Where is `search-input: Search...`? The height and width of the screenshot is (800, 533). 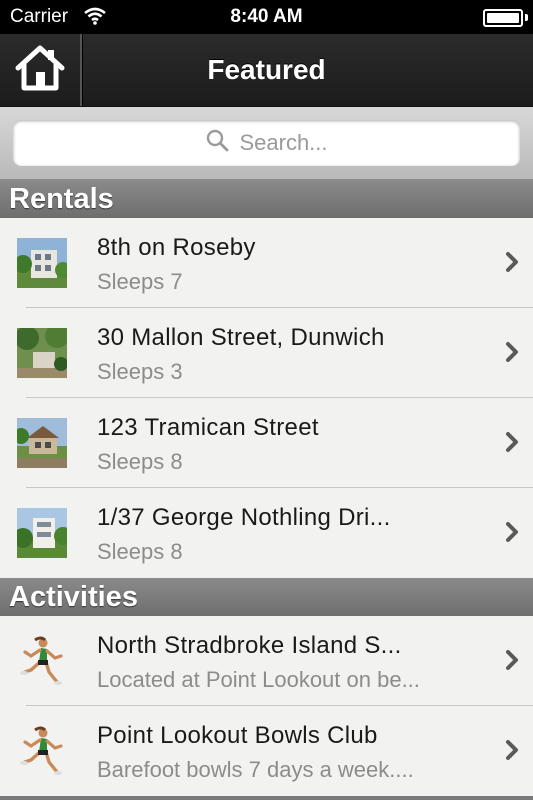 search-input: Search... is located at coordinates (266, 143).